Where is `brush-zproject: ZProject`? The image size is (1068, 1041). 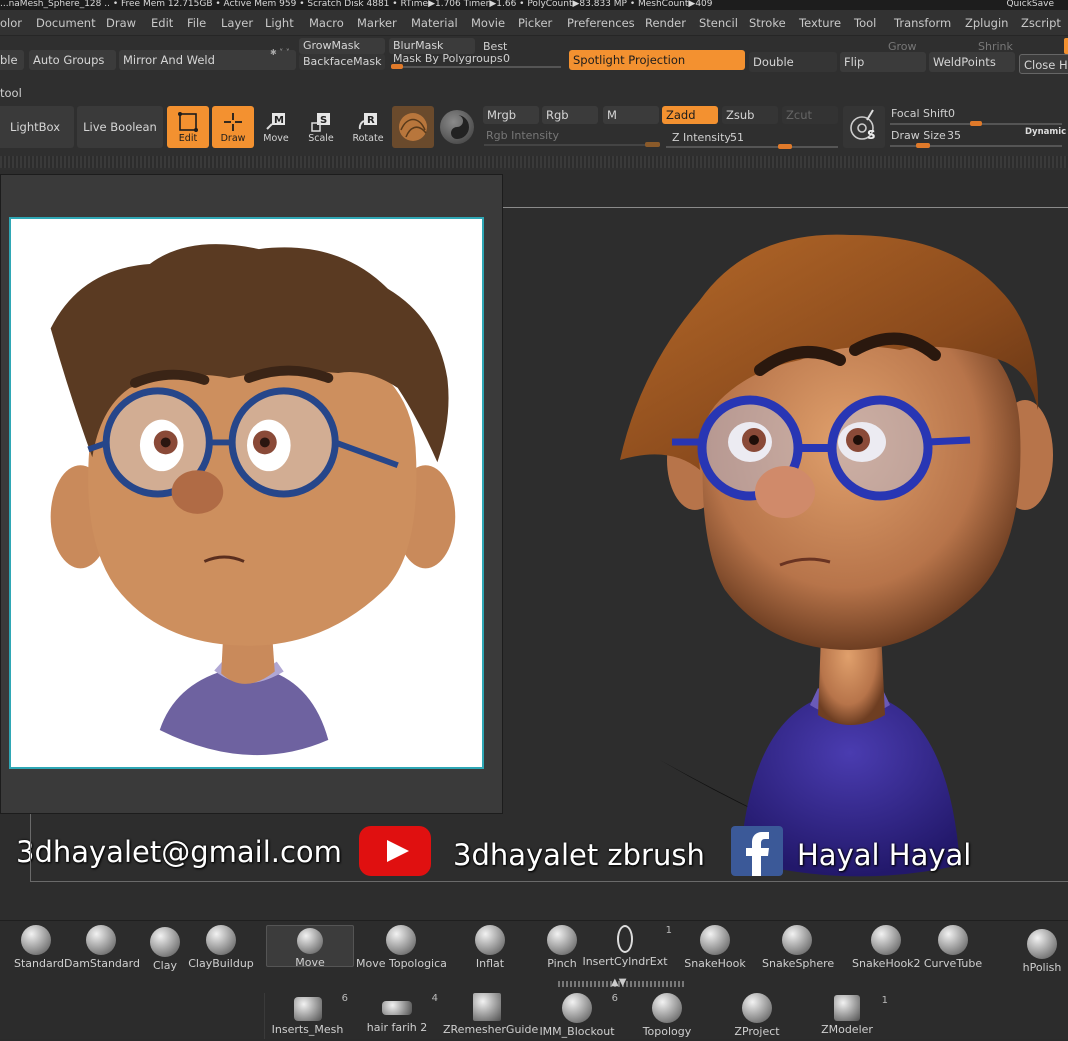
brush-zproject: ZProject is located at coordinates (757, 1016).